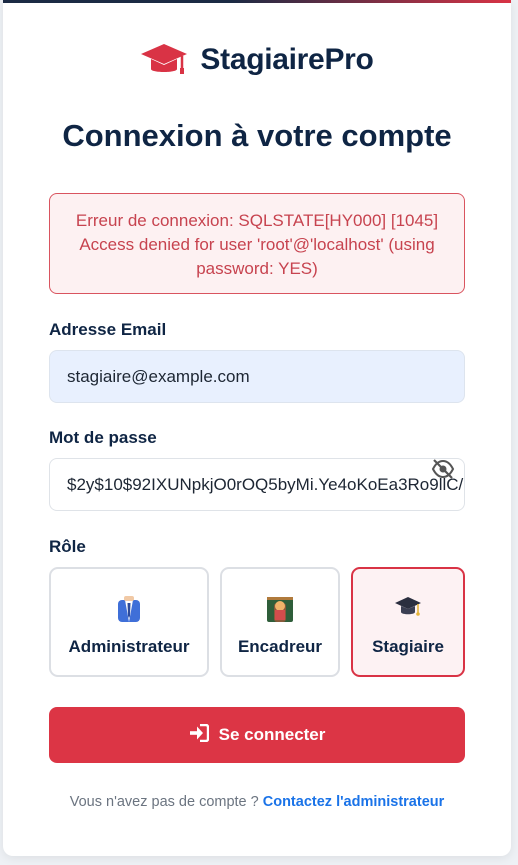  Describe the element at coordinates (129, 646) in the screenshot. I see `role-label-administrateur: Administrateur` at that location.